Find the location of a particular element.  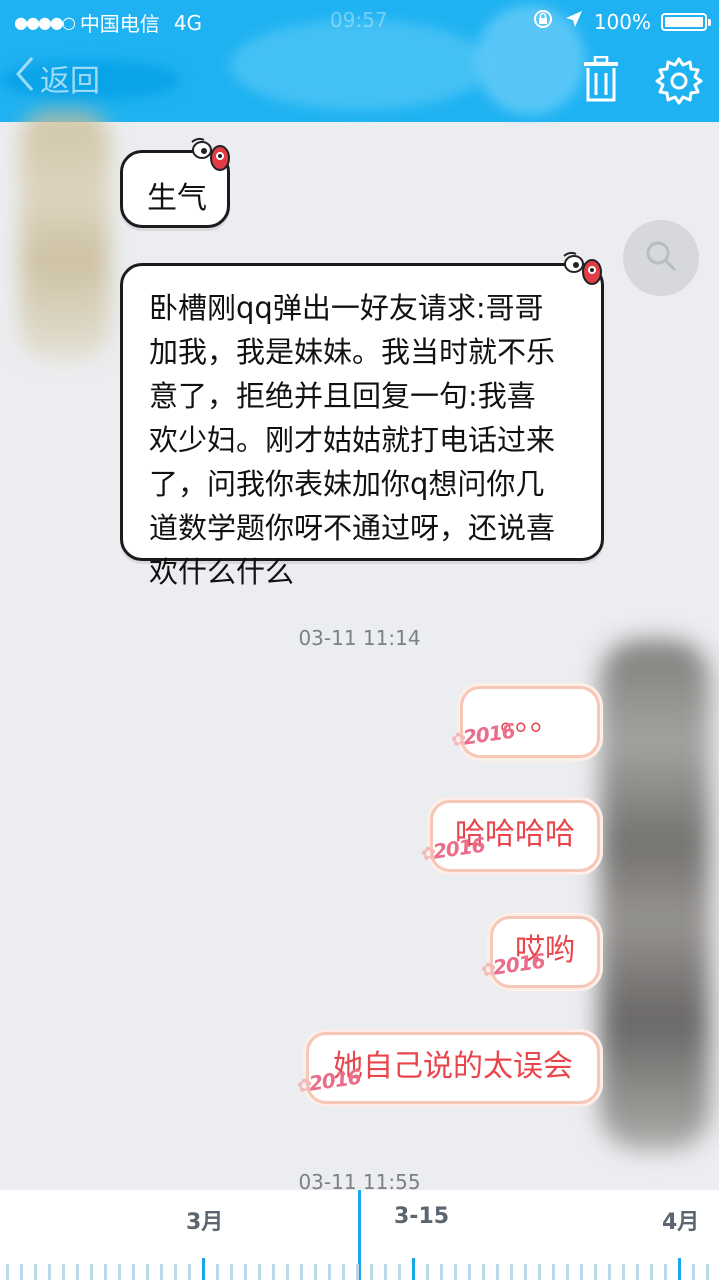

network-label: 4G is located at coordinates (188, 22).